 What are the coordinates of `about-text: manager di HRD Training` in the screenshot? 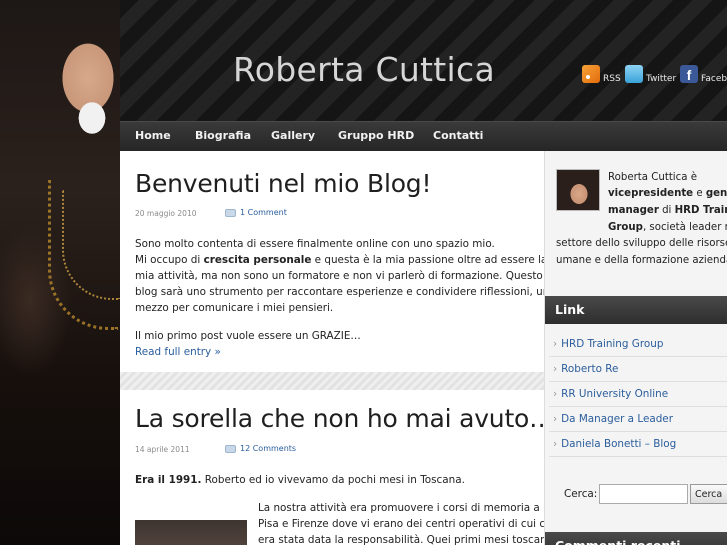 It's located at (667, 210).